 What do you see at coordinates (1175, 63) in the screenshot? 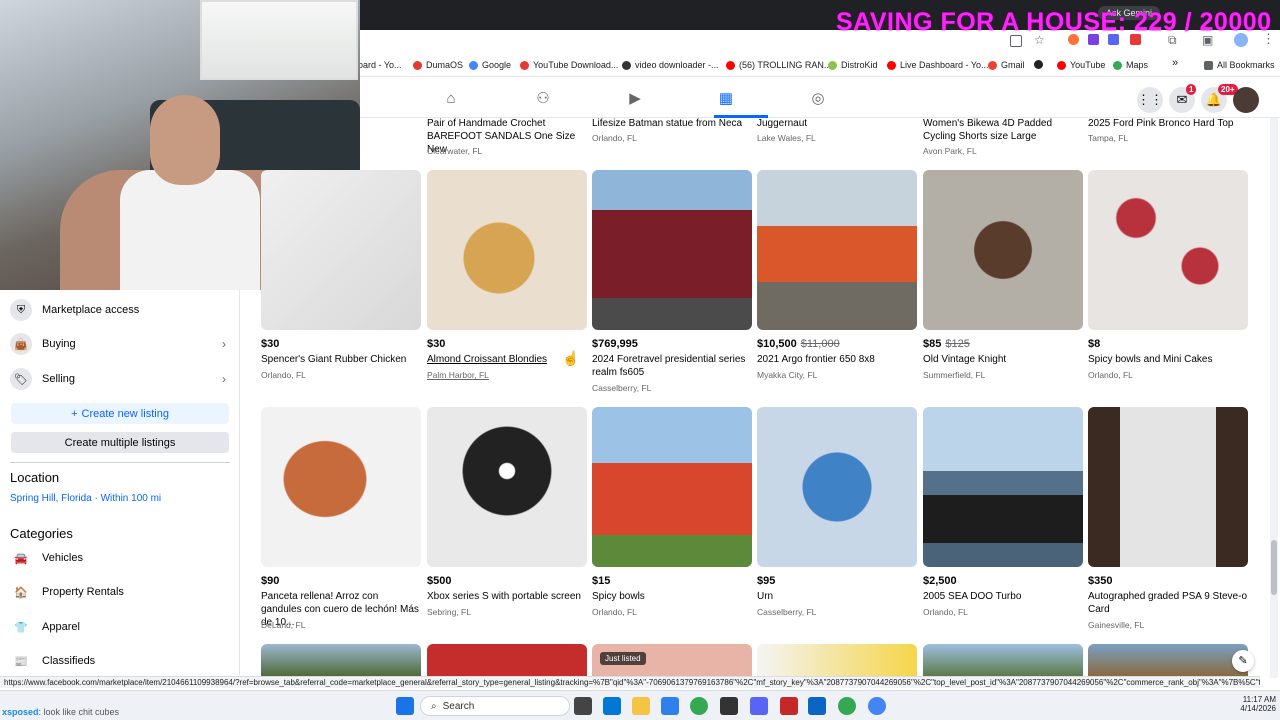
I see `more-bookmarks-icon: »` at bounding box center [1175, 63].